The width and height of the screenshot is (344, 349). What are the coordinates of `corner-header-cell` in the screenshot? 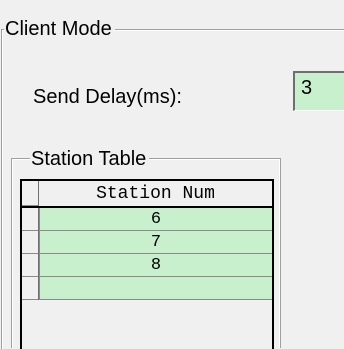 It's located at (30, 193).